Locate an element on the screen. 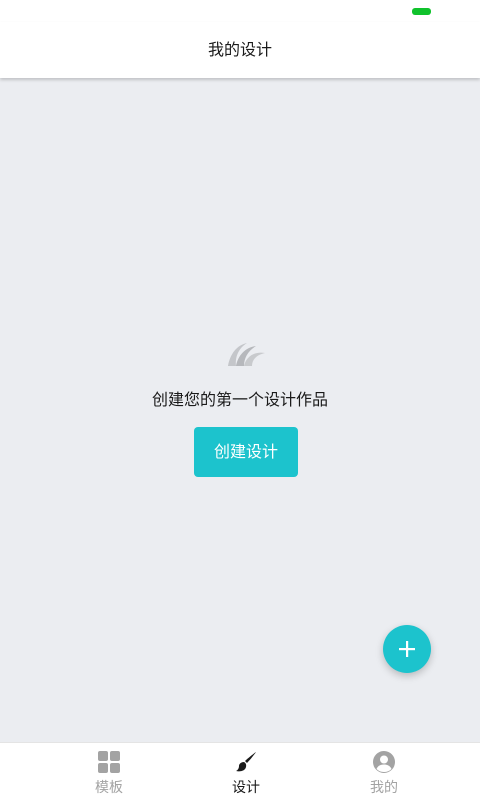  plus-icon is located at coordinates (407, 649).